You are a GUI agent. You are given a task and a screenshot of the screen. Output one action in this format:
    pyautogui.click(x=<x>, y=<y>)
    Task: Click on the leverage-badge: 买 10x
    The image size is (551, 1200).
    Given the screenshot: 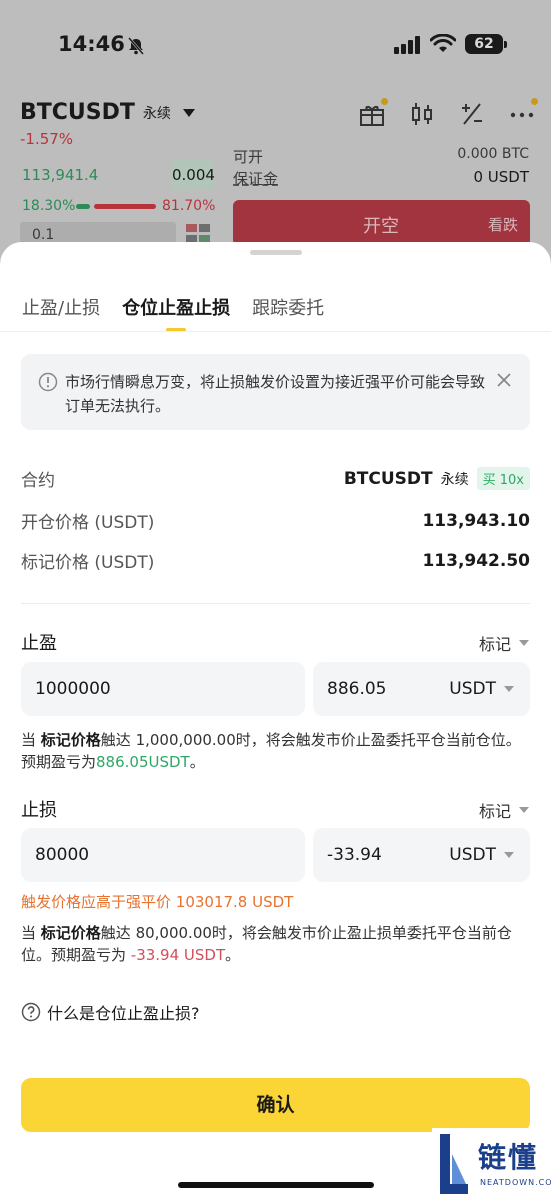 What is the action you would take?
    pyautogui.click(x=503, y=478)
    